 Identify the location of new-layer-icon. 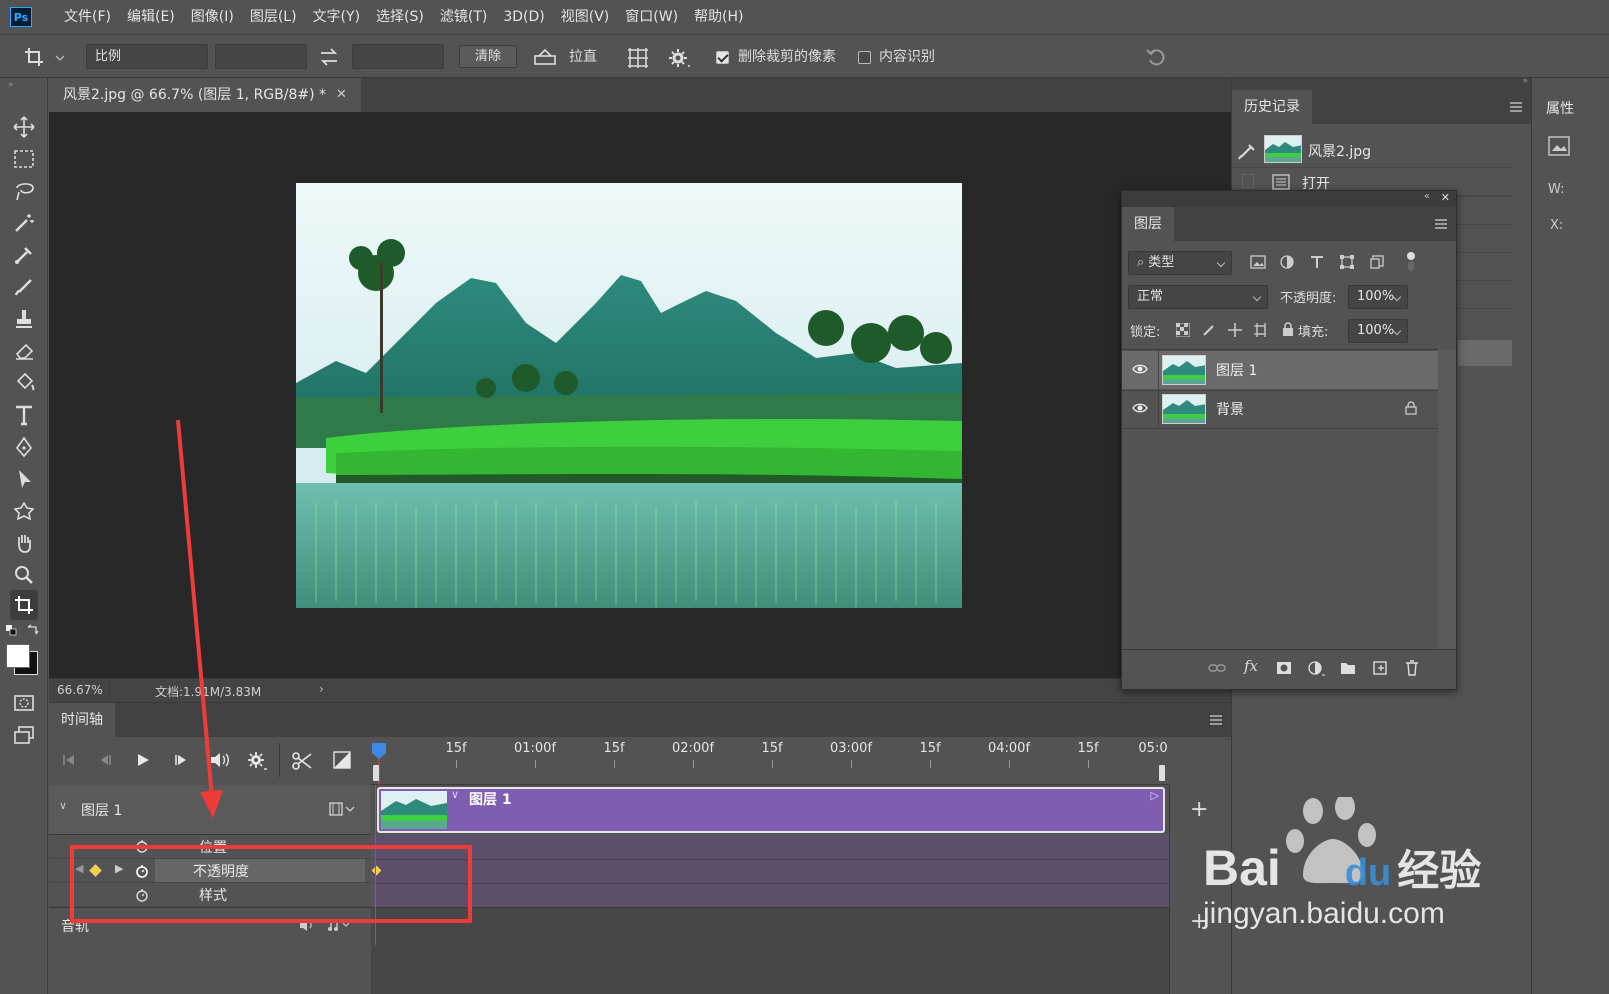
(1380, 668).